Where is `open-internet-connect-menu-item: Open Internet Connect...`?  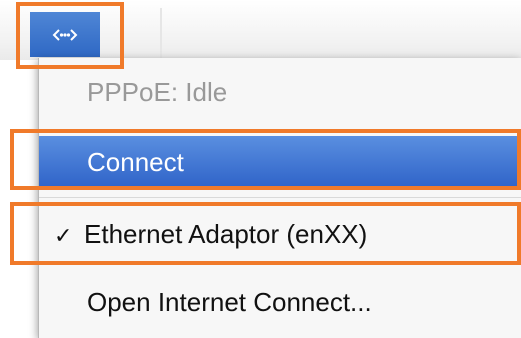 open-internet-connect-menu-item: Open Internet Connect... is located at coordinates (280, 302).